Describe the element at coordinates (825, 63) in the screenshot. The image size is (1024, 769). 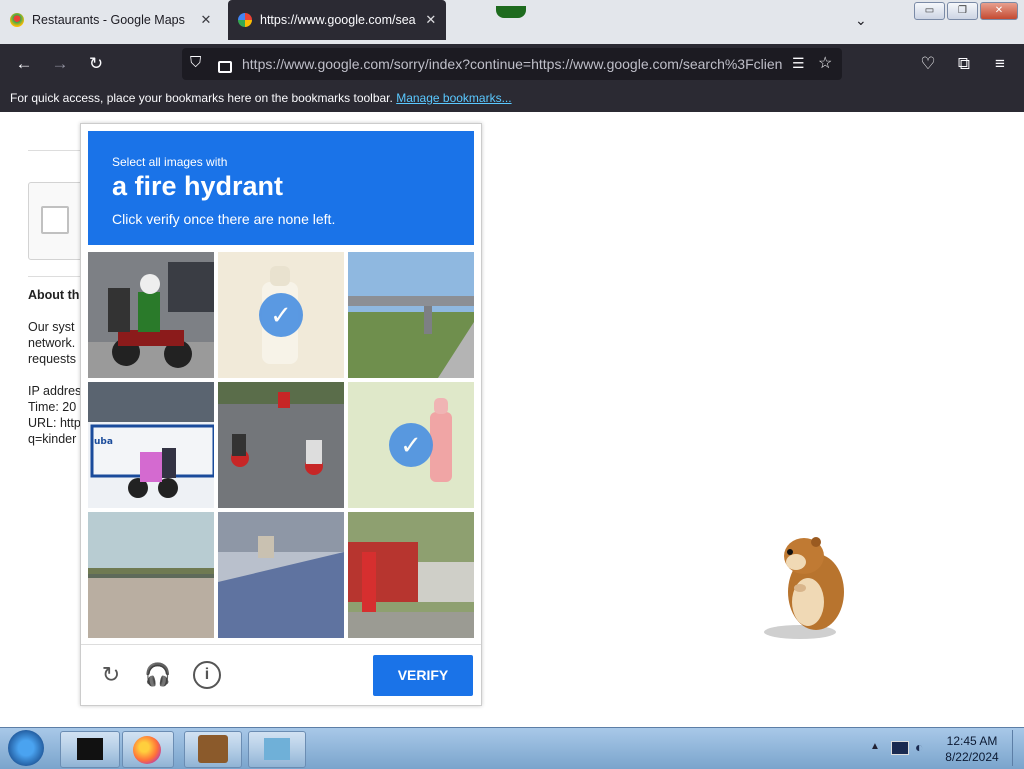
I see `bookmark-star-icon: ☆` at that location.